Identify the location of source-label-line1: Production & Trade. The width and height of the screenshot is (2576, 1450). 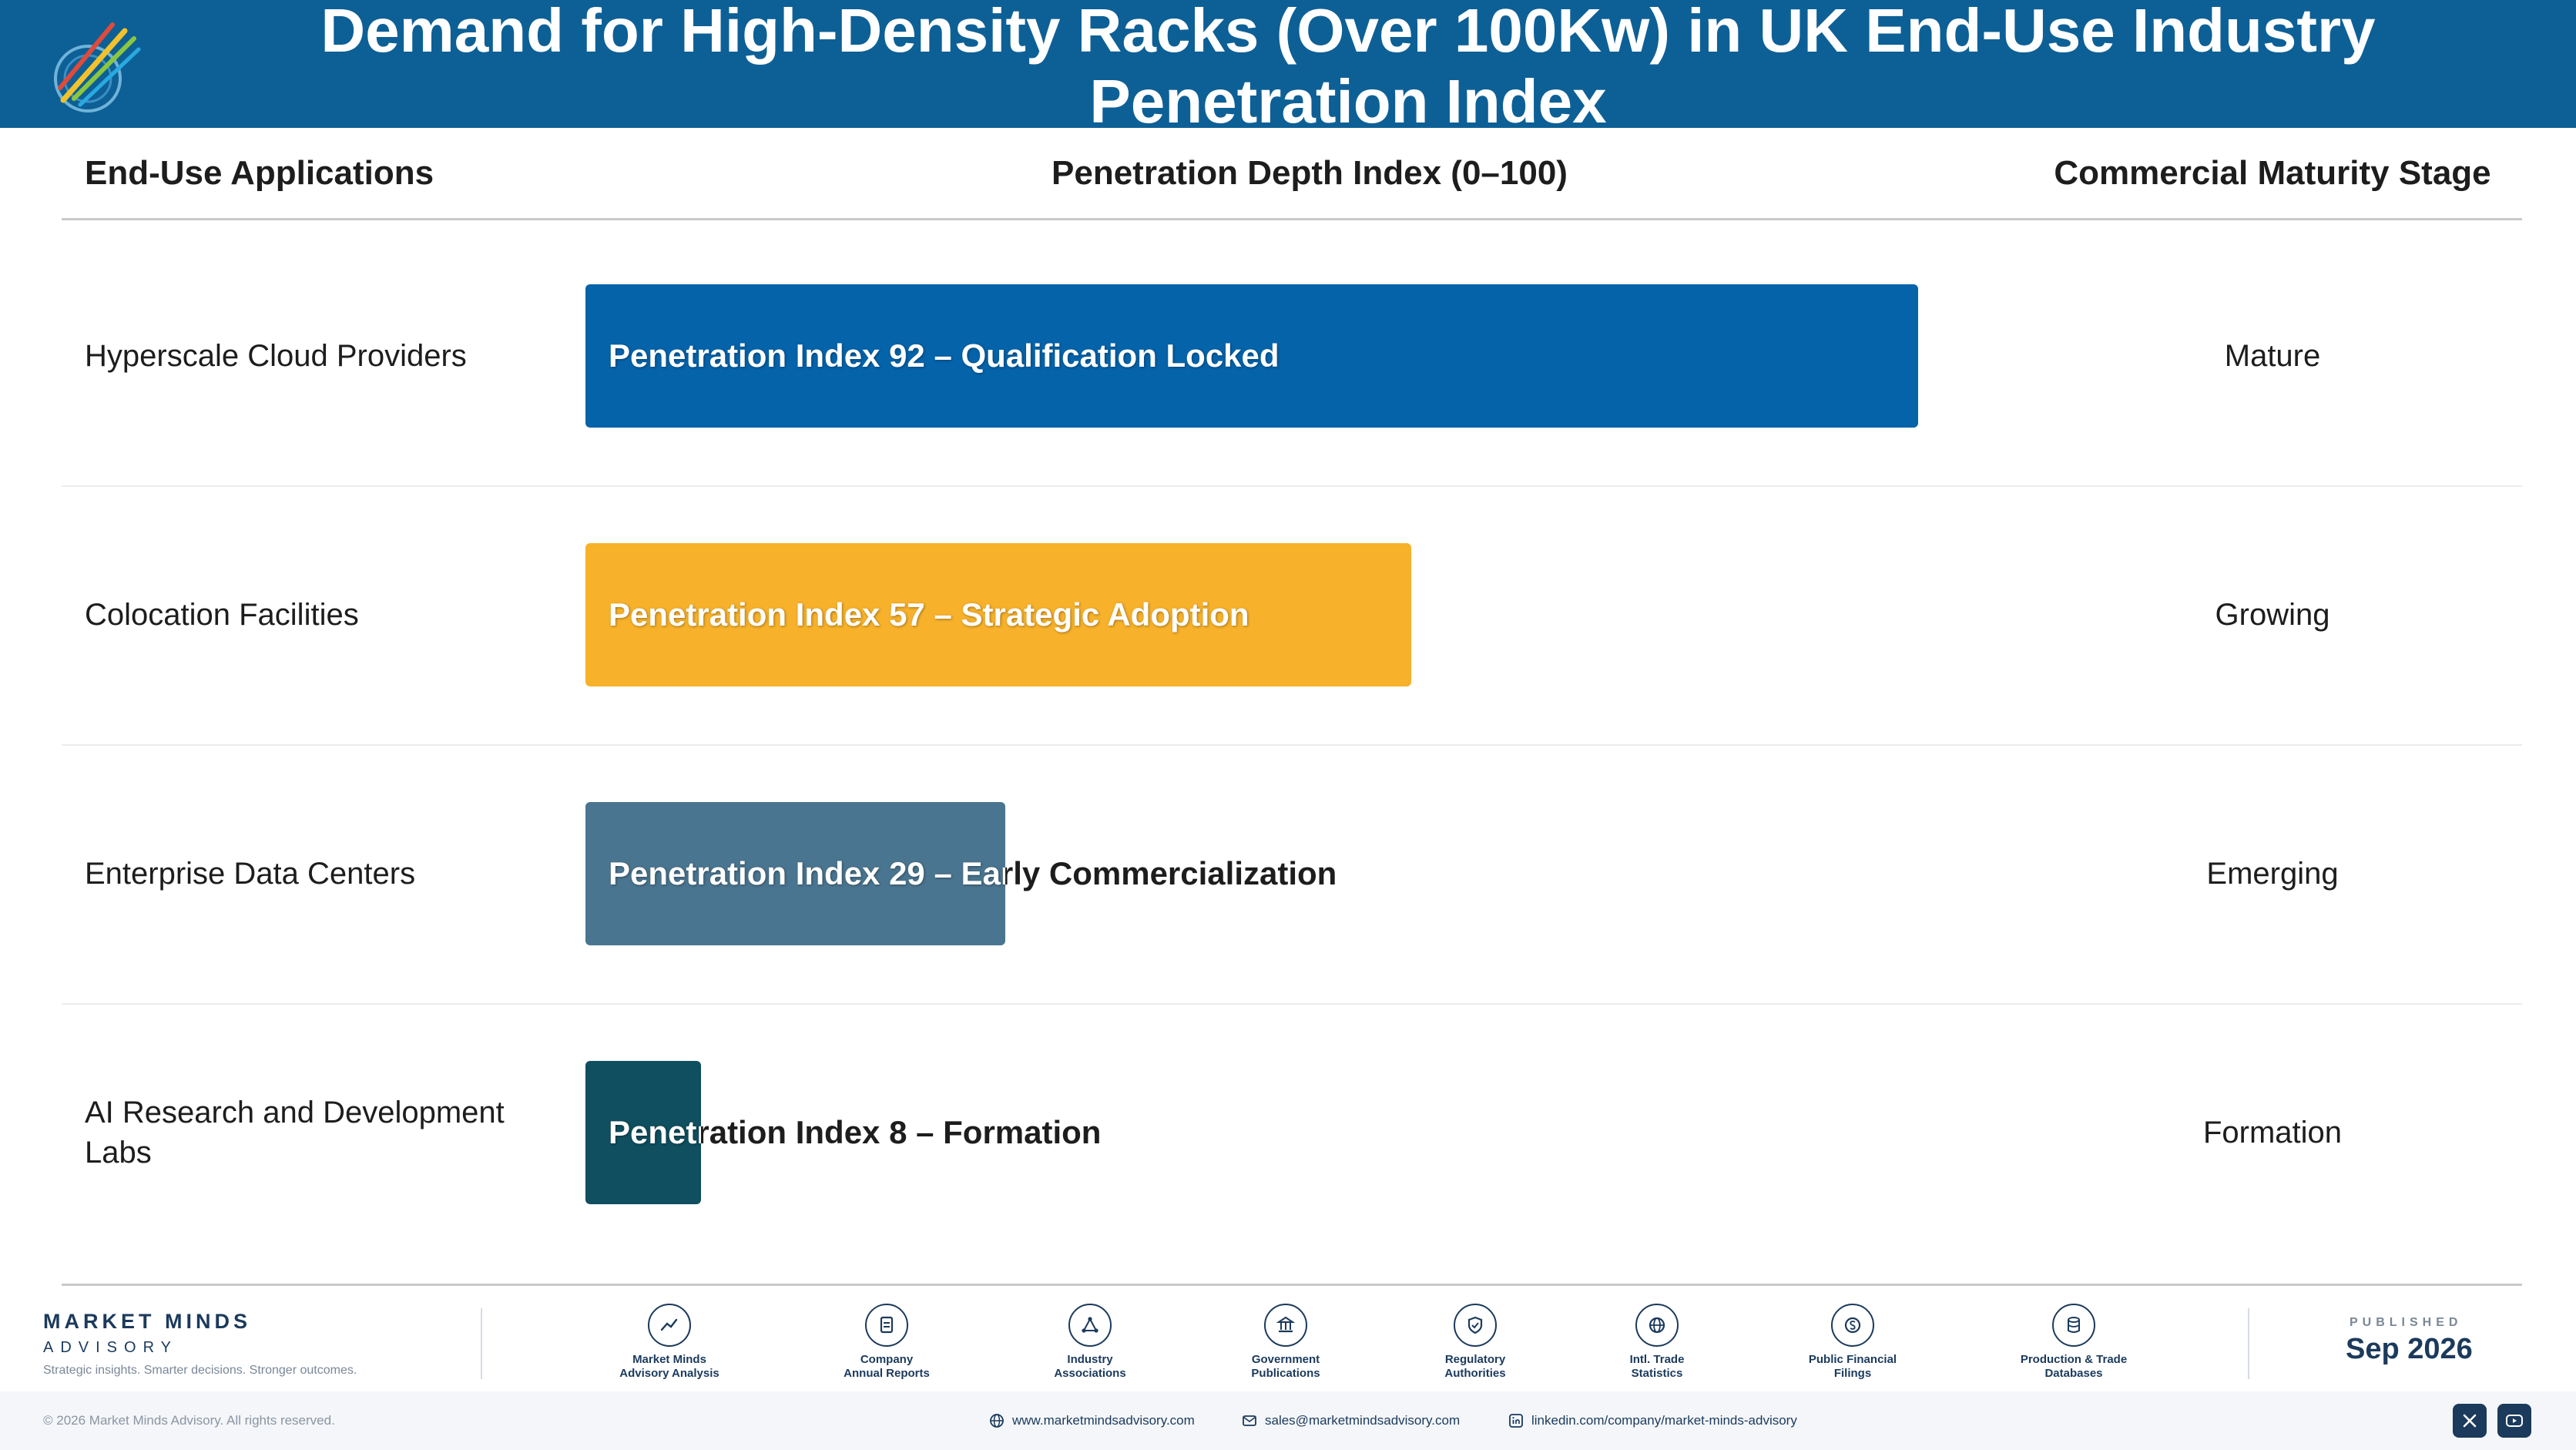
(2074, 1359).